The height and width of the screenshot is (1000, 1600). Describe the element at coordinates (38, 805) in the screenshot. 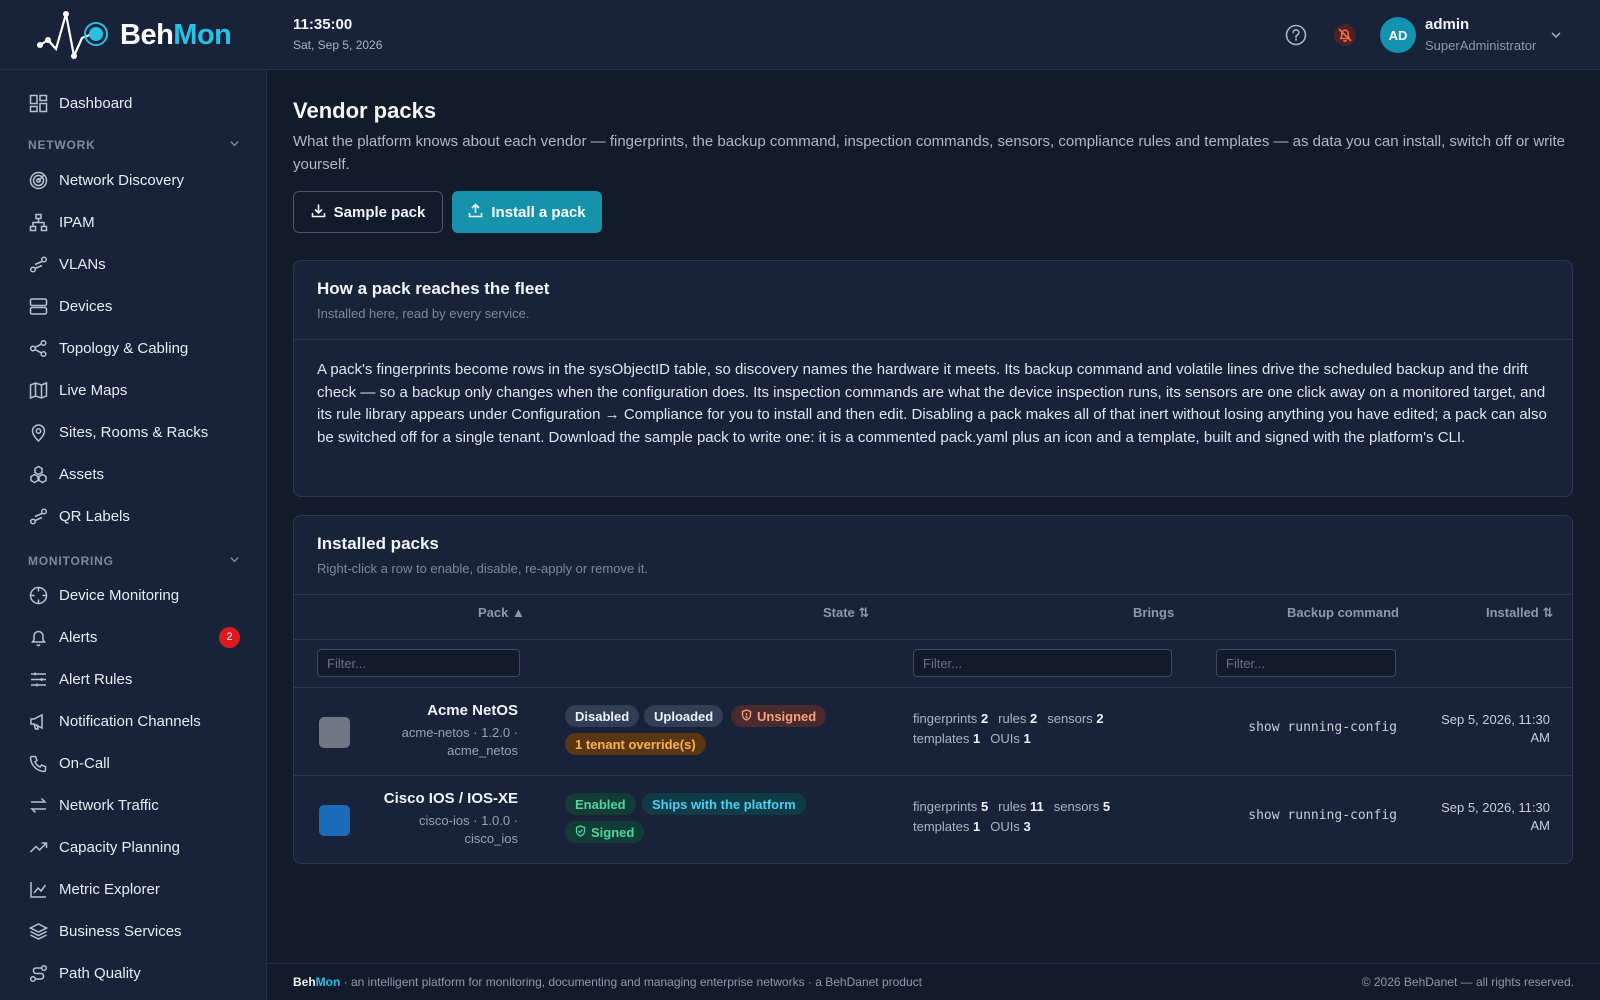

I see `arrows-swap-icon` at that location.